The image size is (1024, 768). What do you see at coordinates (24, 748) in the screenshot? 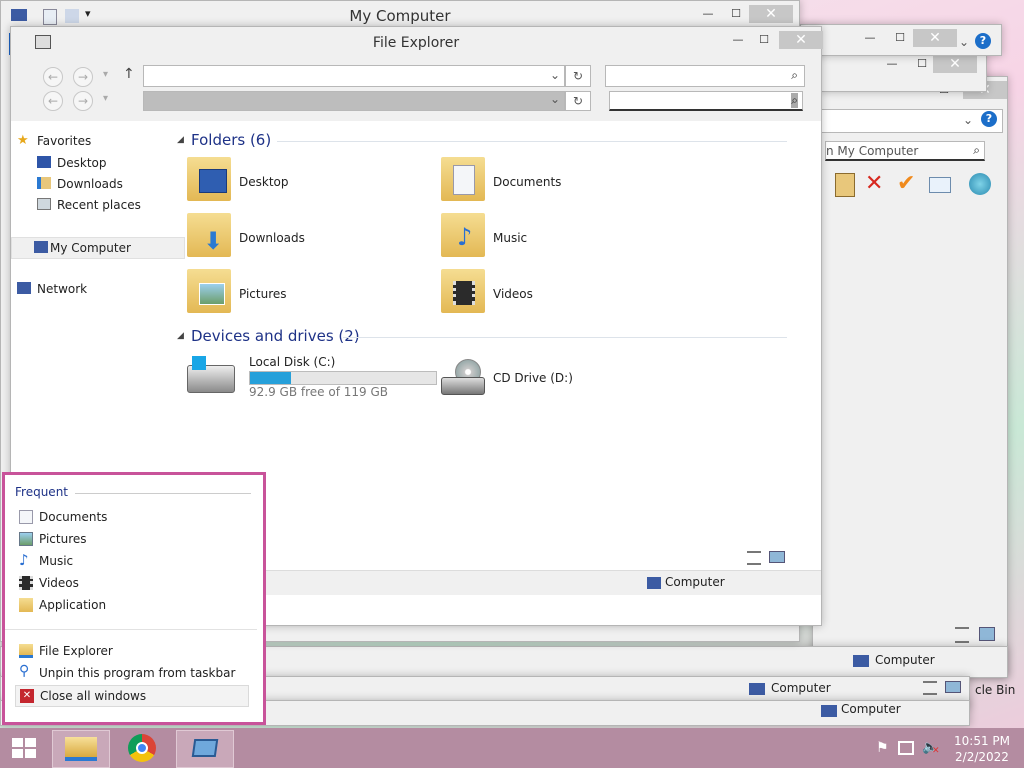
I see `start-button` at bounding box center [24, 748].